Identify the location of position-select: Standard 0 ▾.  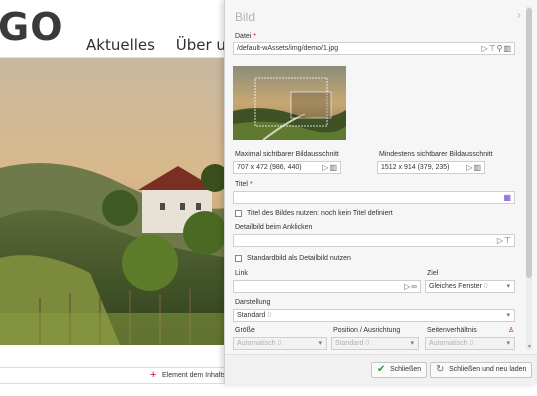
(375, 343).